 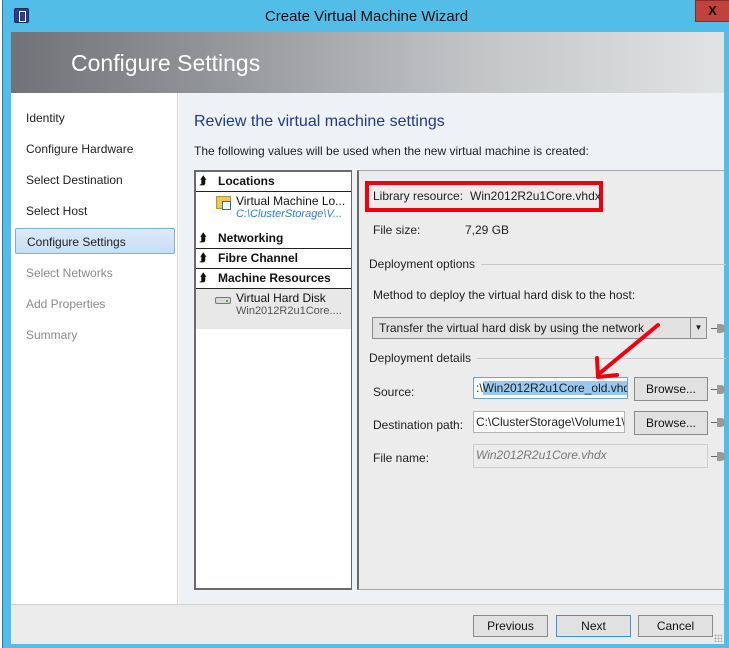 What do you see at coordinates (251, 238) in the screenshot?
I see `tree-category-label: Networking` at bounding box center [251, 238].